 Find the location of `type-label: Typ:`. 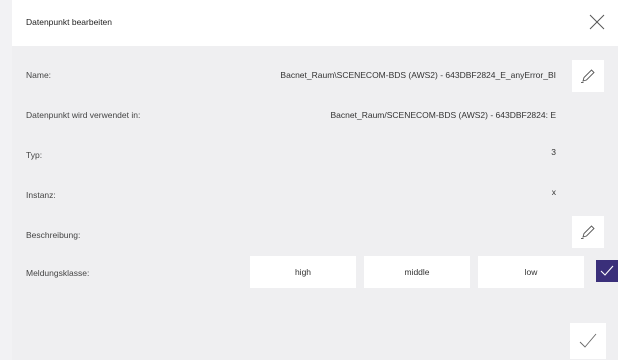

type-label: Typ: is located at coordinates (34, 155).